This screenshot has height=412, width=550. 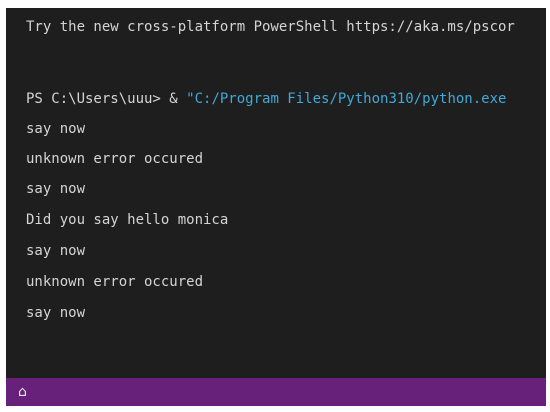 What do you see at coordinates (56, 313) in the screenshot?
I see `output-line-7: say now` at bounding box center [56, 313].